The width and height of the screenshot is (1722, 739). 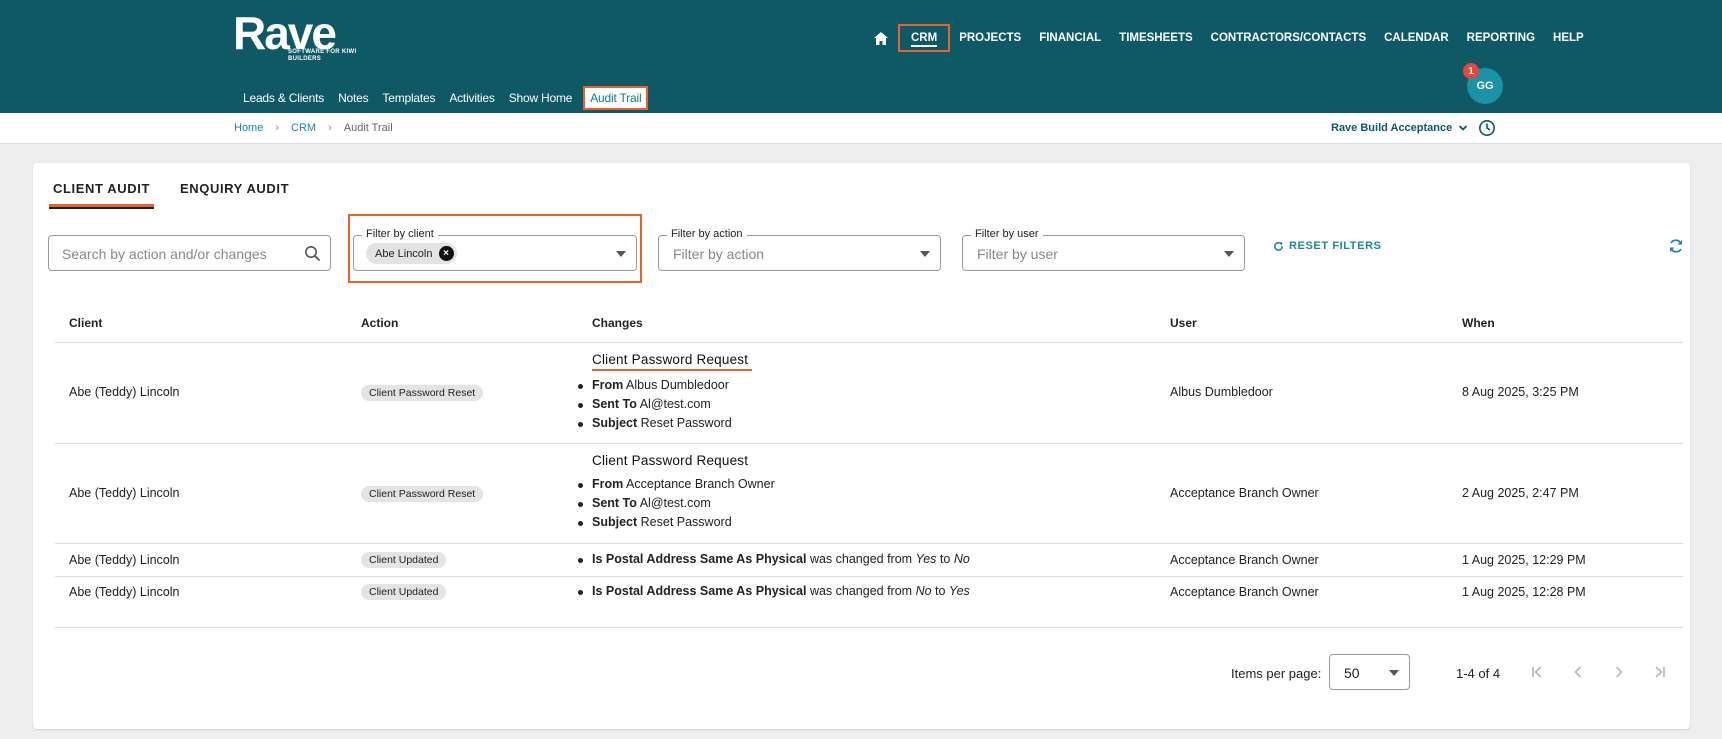 What do you see at coordinates (677, 385) in the screenshot?
I see `change-value: Albus Dumbledoor` at bounding box center [677, 385].